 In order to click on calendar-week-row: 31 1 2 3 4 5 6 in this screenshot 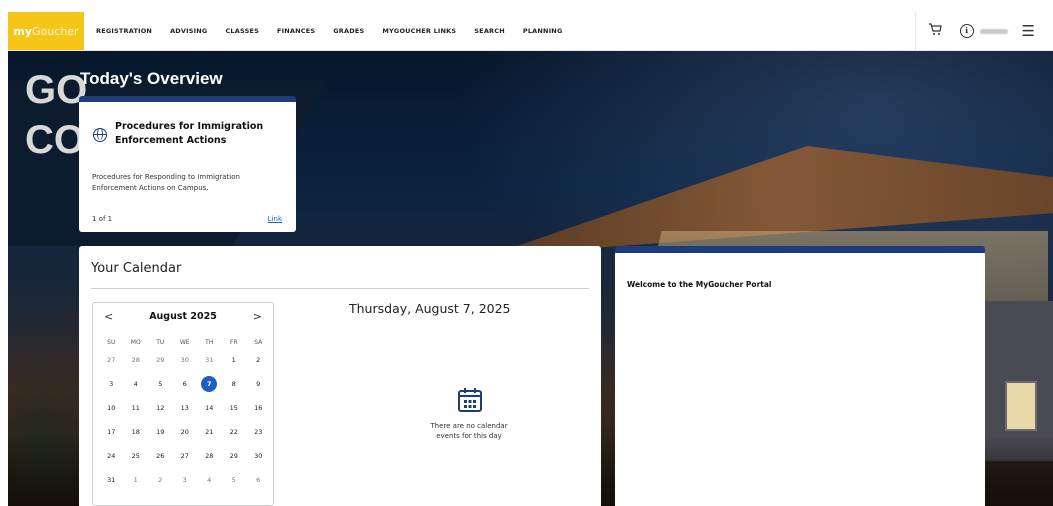, I will do `click(185, 480)`.